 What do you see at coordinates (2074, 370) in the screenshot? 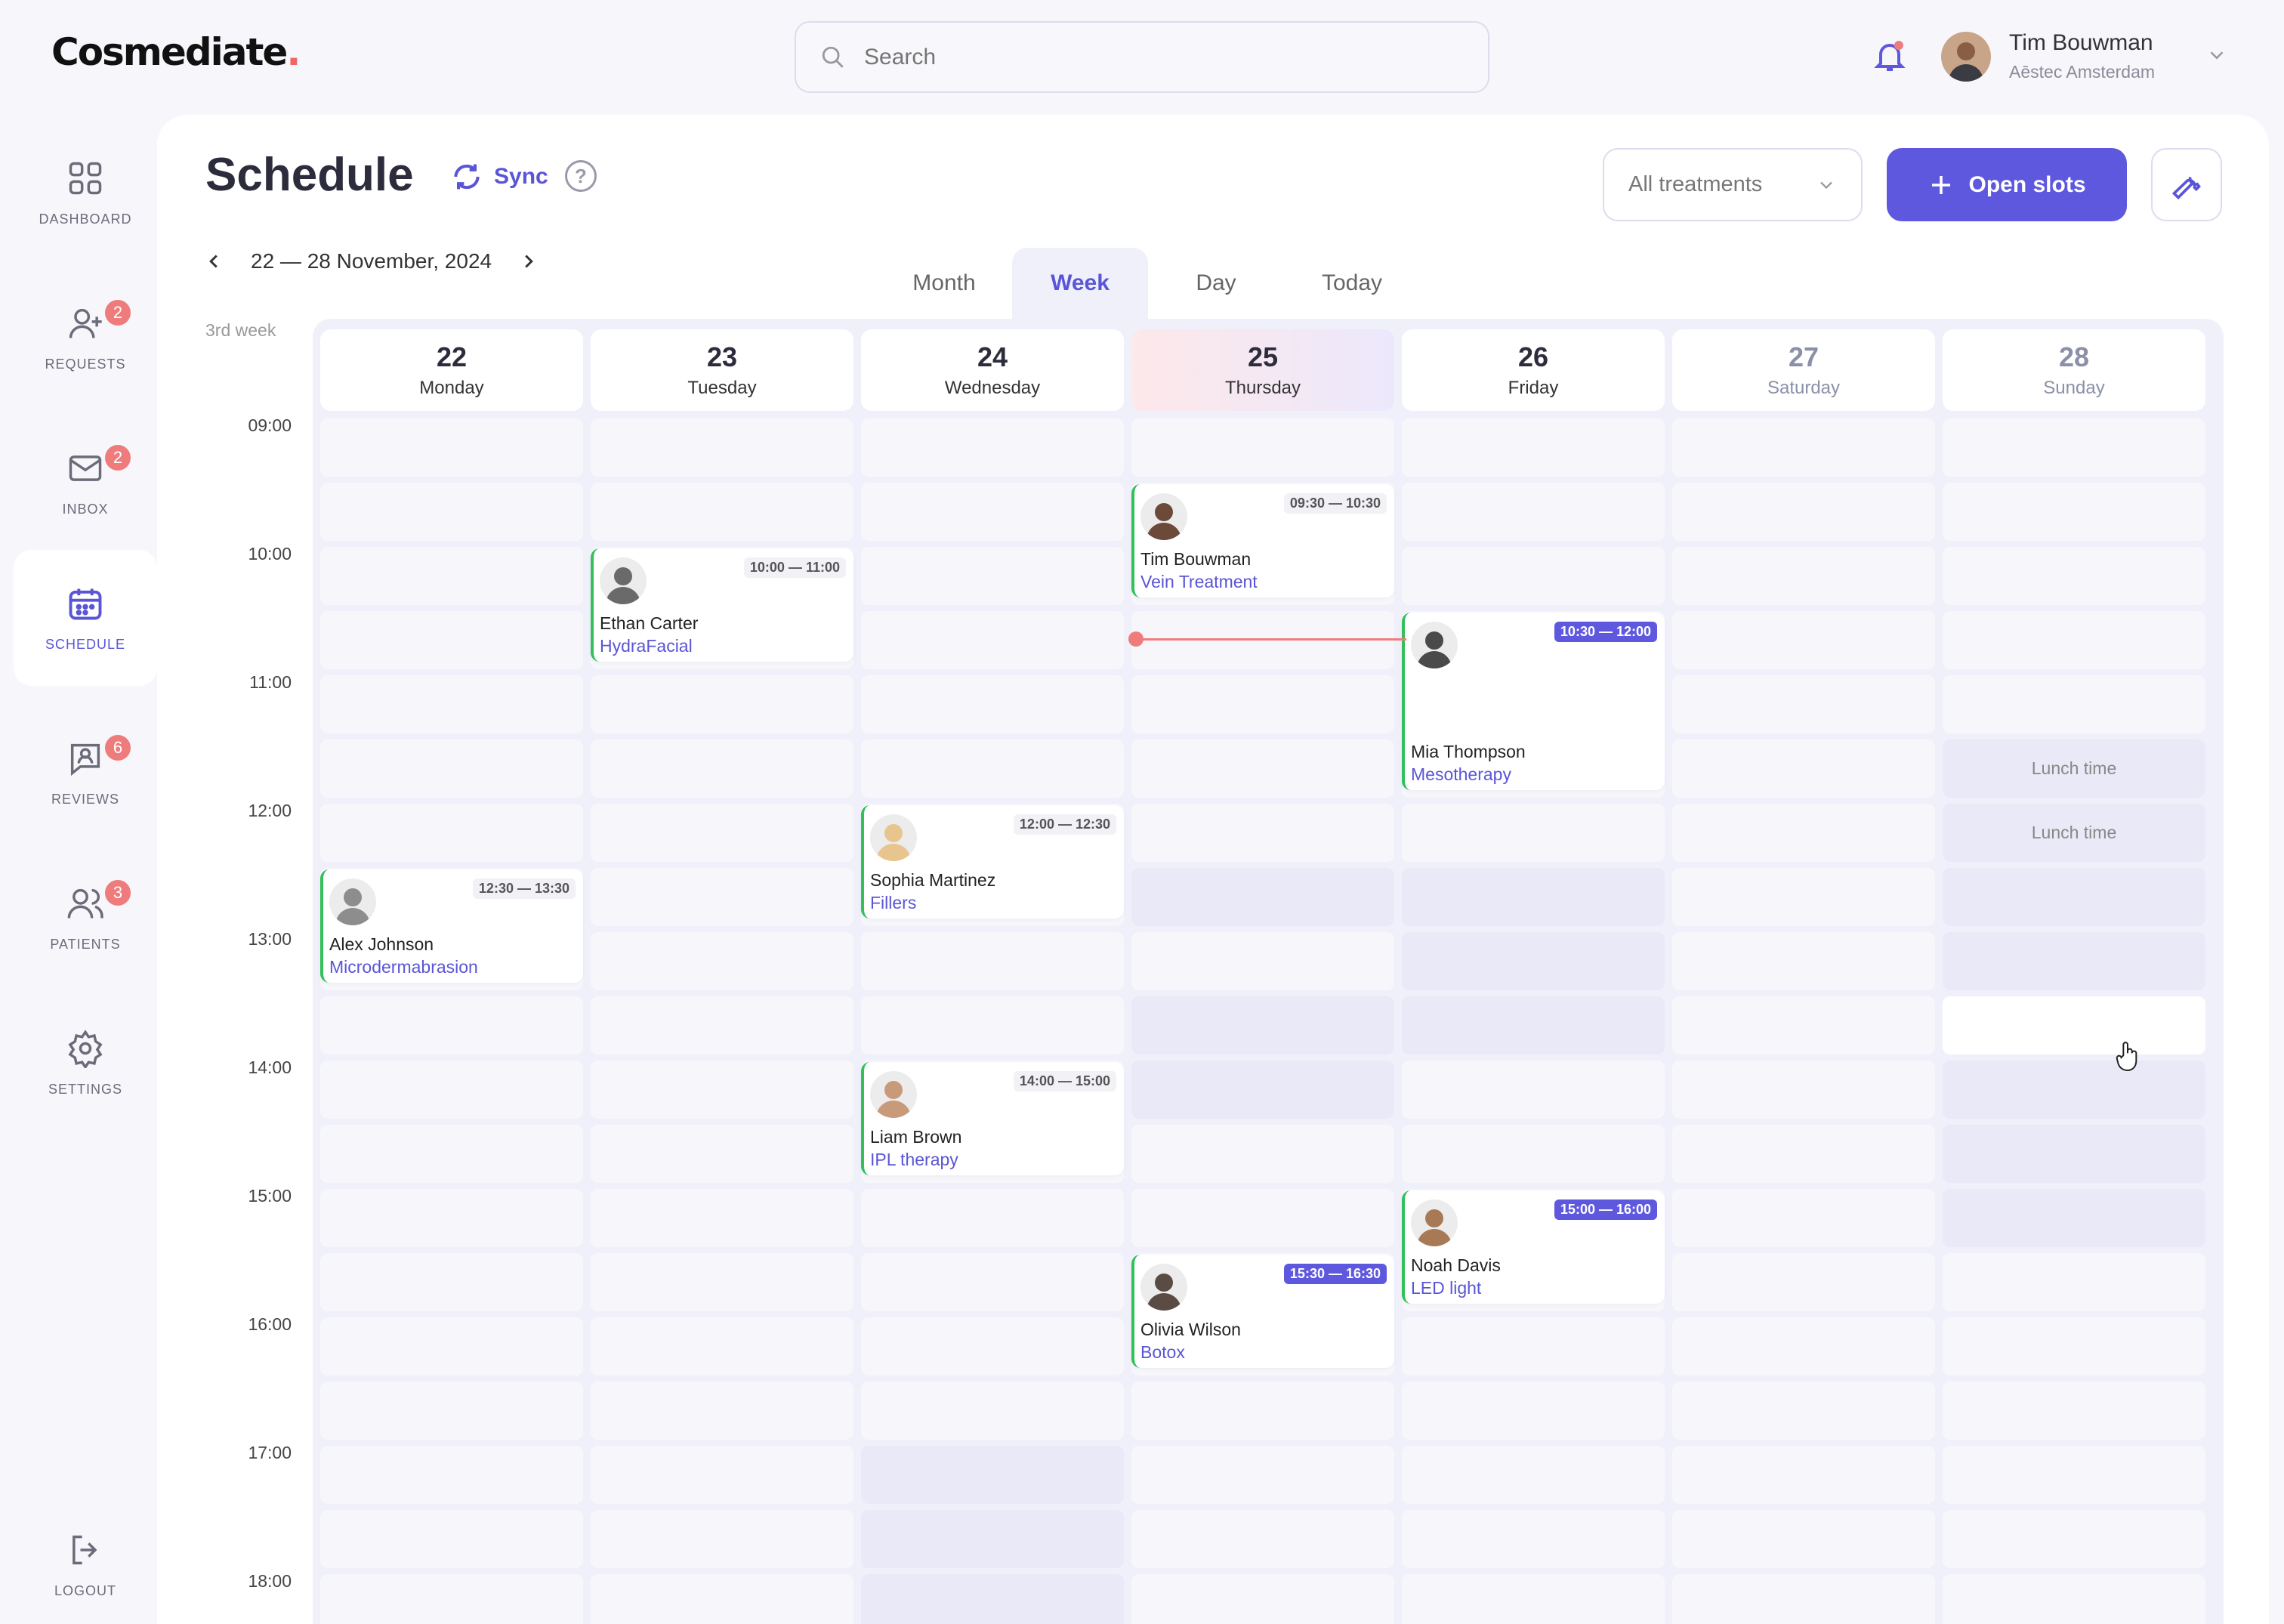
I see `day-header: 28 Sunday` at bounding box center [2074, 370].